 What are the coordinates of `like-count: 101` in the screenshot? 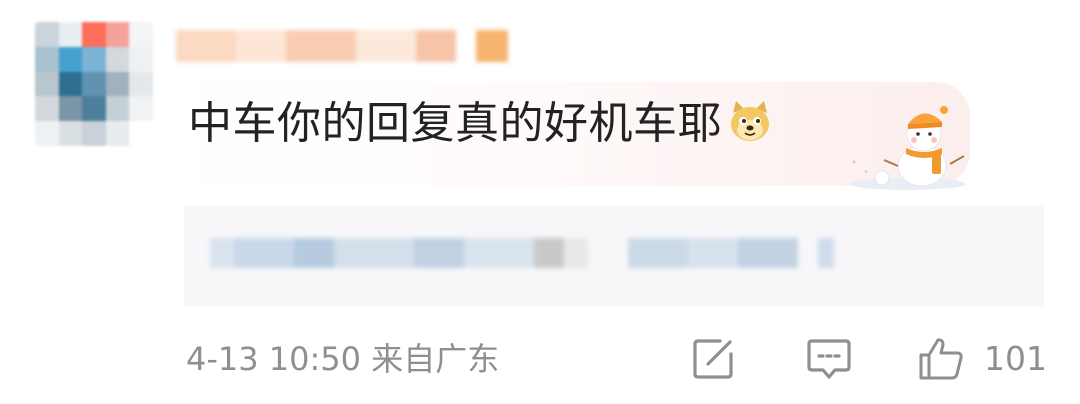 It's located at (1015, 358).